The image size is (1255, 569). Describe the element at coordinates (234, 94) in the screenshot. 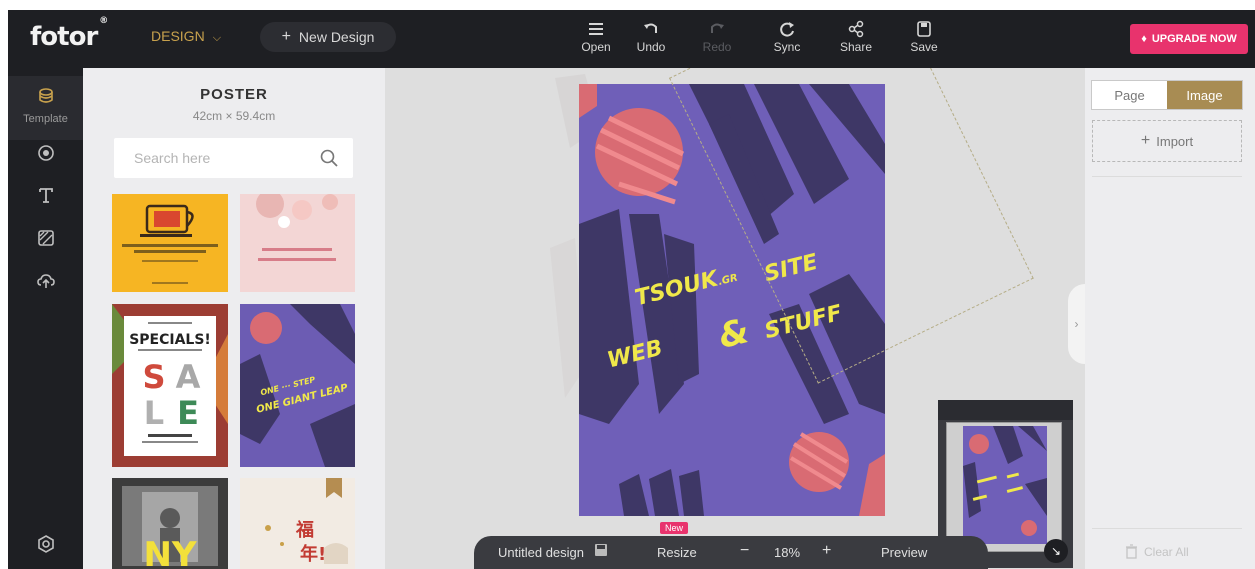

I see `panel-title: POSTER` at that location.